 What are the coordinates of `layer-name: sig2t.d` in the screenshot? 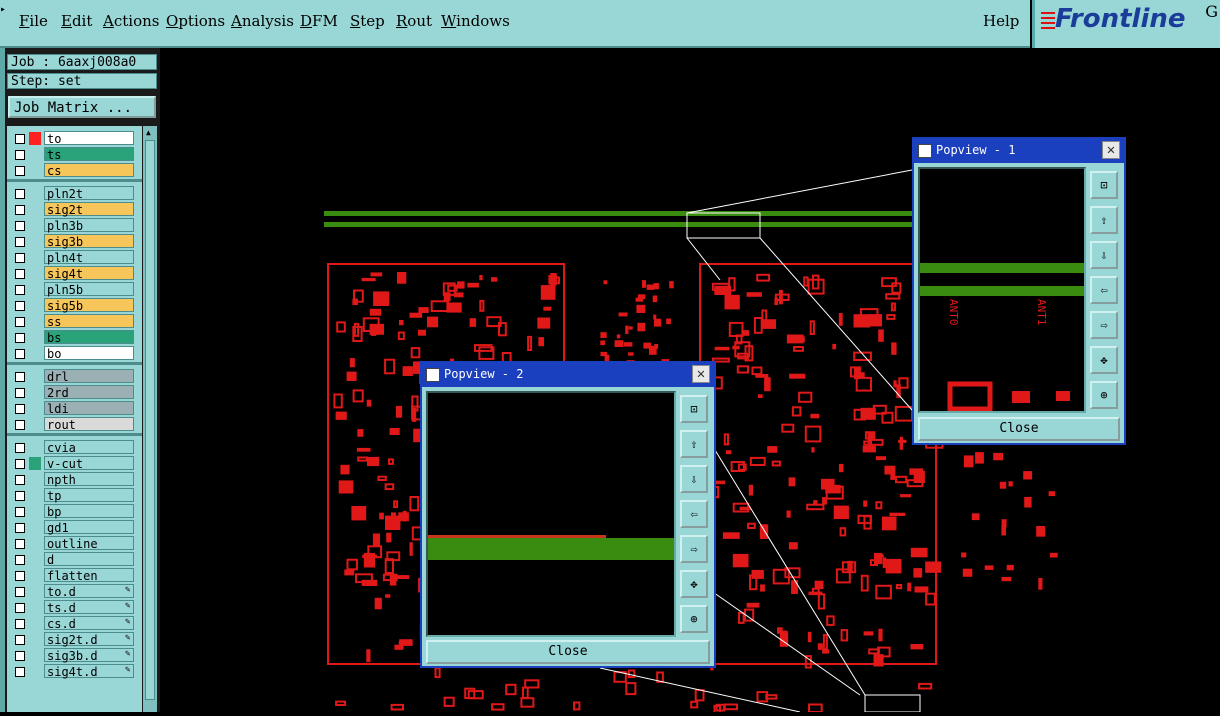 It's located at (89, 639).